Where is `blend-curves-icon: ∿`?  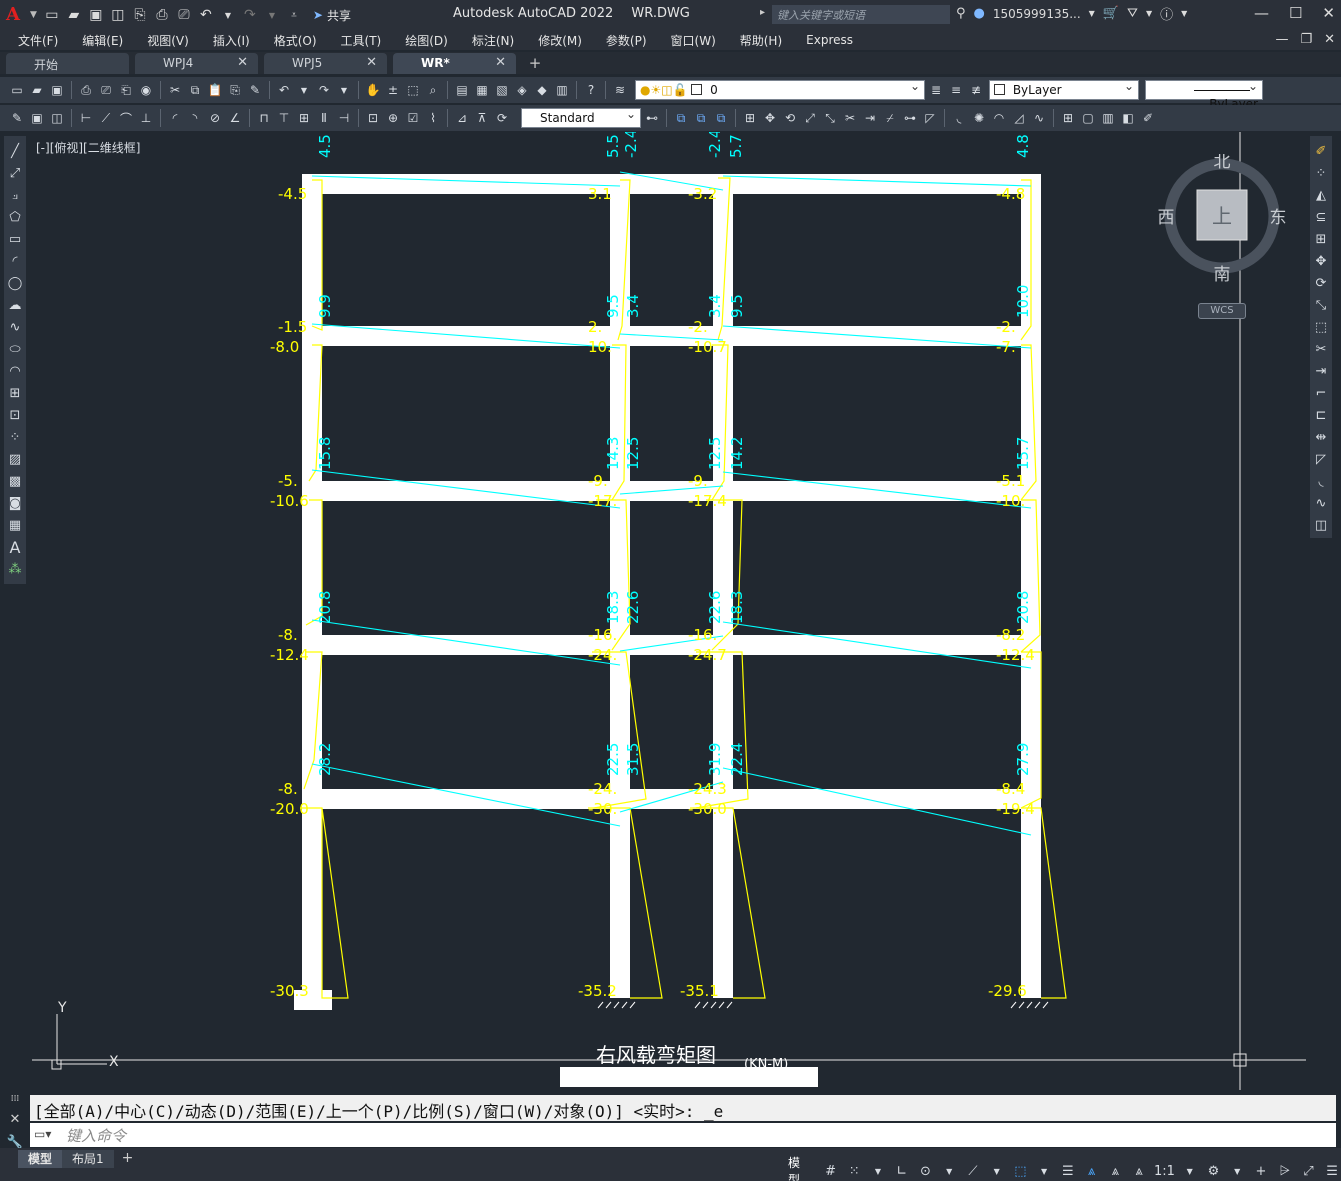
blend-curves-icon: ∿ is located at coordinates (1321, 503).